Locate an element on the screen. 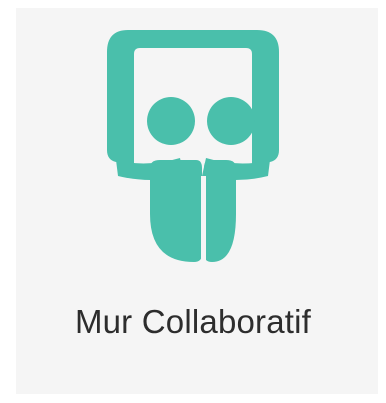 Image resolution: width=386 pixels, height=403 pixels. body-divider is located at coordinates (203, 219).